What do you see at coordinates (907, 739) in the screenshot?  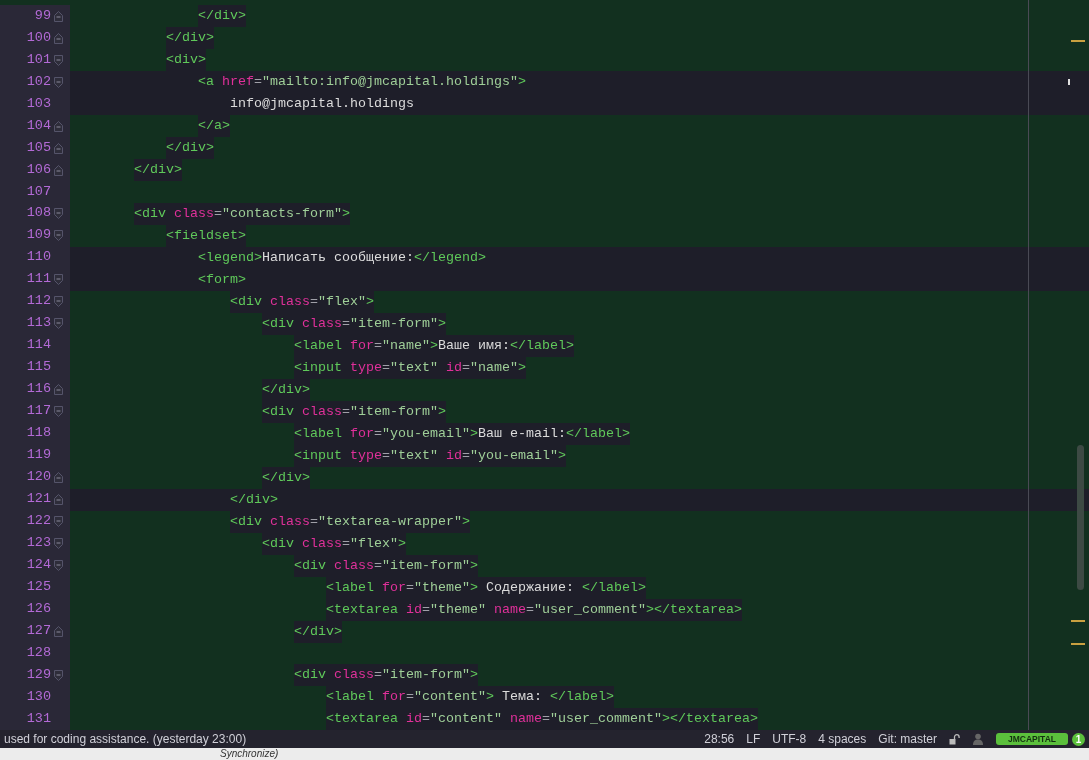 I see `git-branch: Git: master` at bounding box center [907, 739].